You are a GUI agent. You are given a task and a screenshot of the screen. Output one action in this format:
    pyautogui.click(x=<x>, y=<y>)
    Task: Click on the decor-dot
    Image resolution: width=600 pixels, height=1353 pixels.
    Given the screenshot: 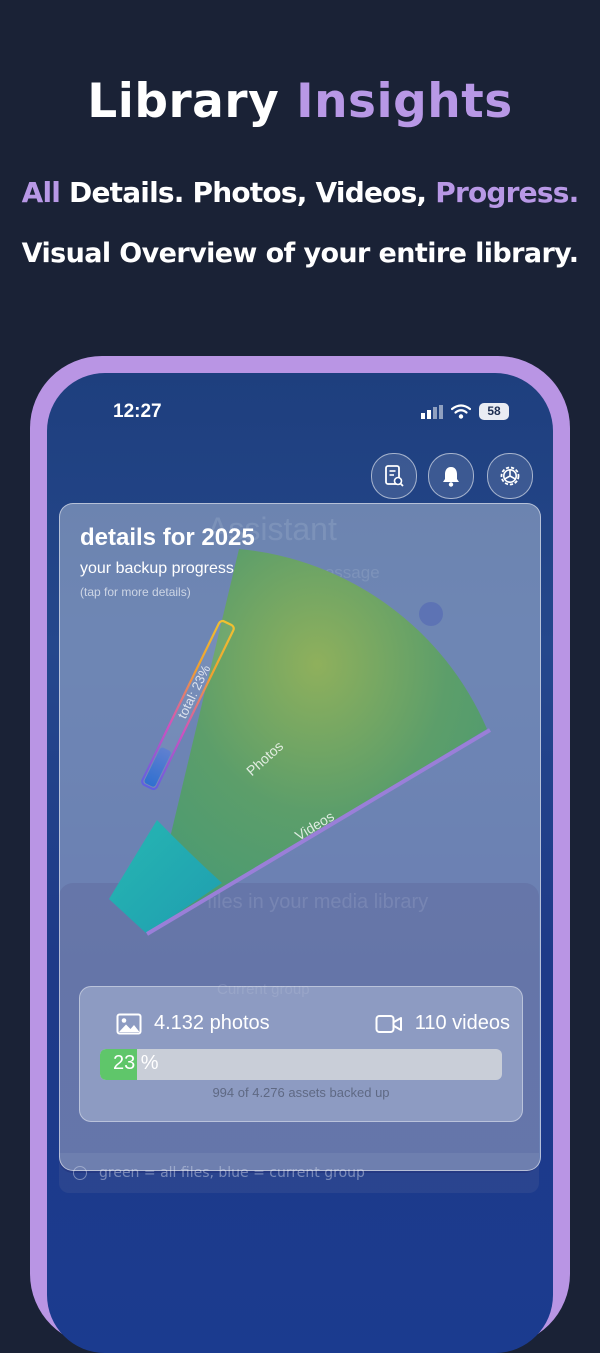 What is the action you would take?
    pyautogui.click(x=431, y=614)
    